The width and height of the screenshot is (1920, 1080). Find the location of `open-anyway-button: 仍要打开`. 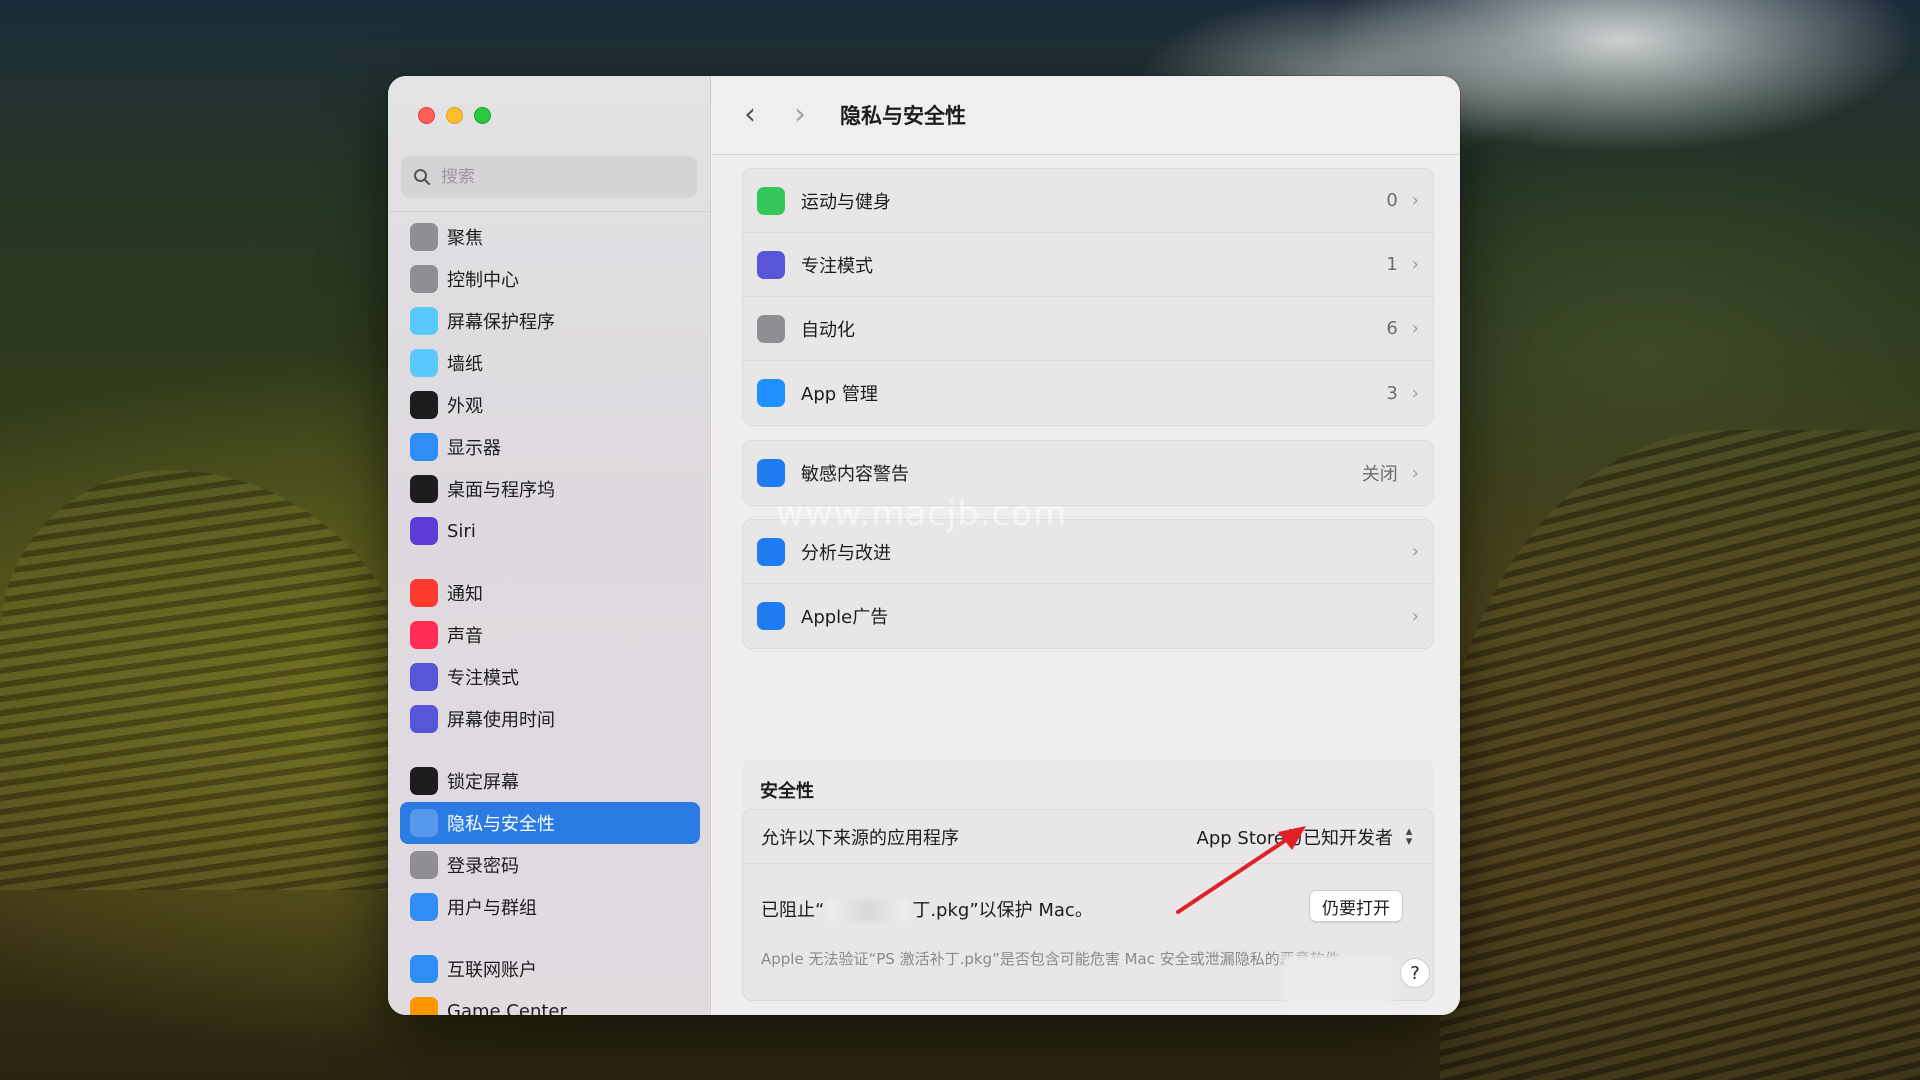

open-anyway-button: 仍要打开 is located at coordinates (1356, 906).